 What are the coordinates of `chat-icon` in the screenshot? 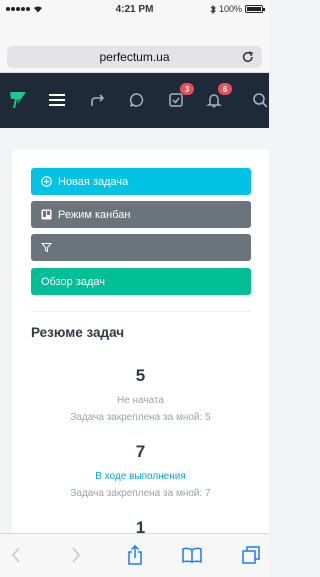 It's located at (137, 100).